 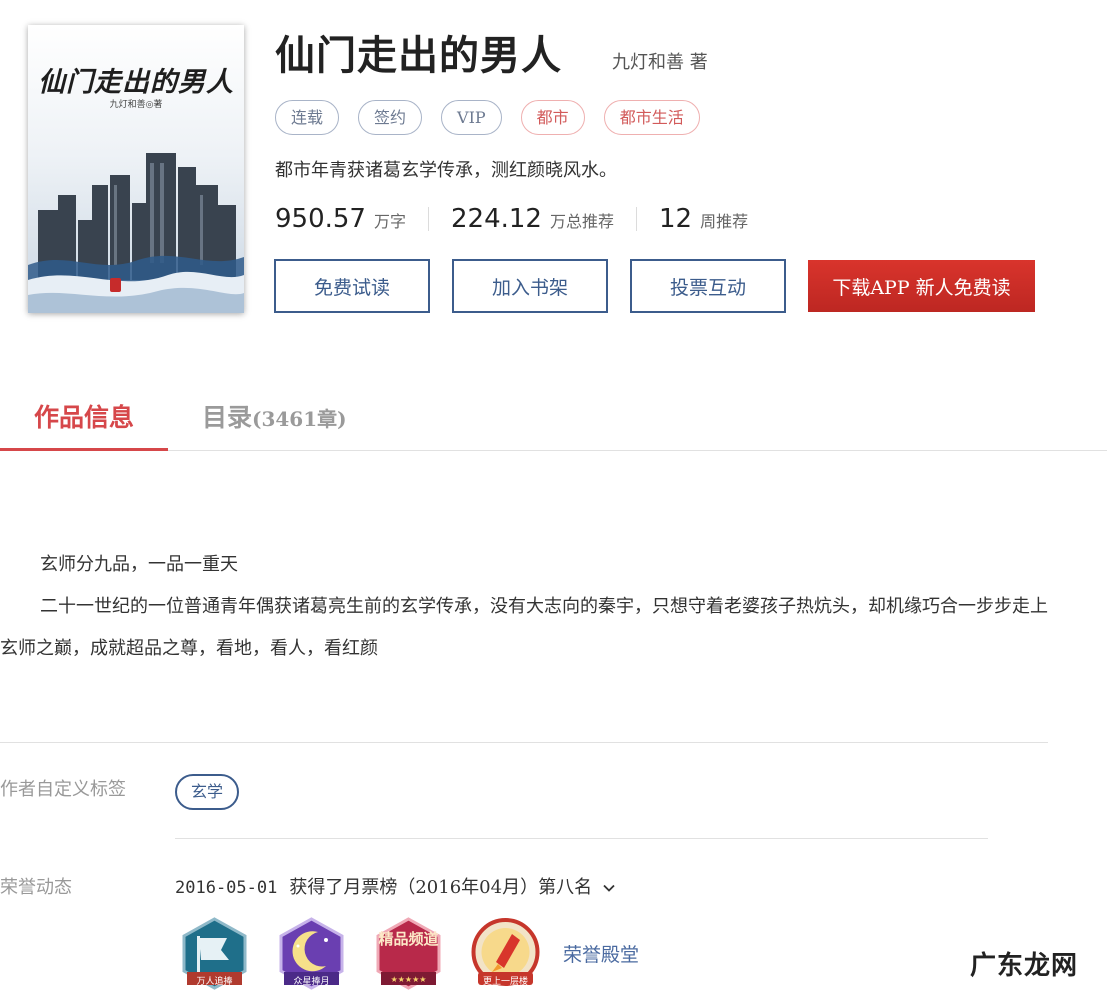 I want to click on moon-badge-icon: 众星捧月, so click(x=311, y=953).